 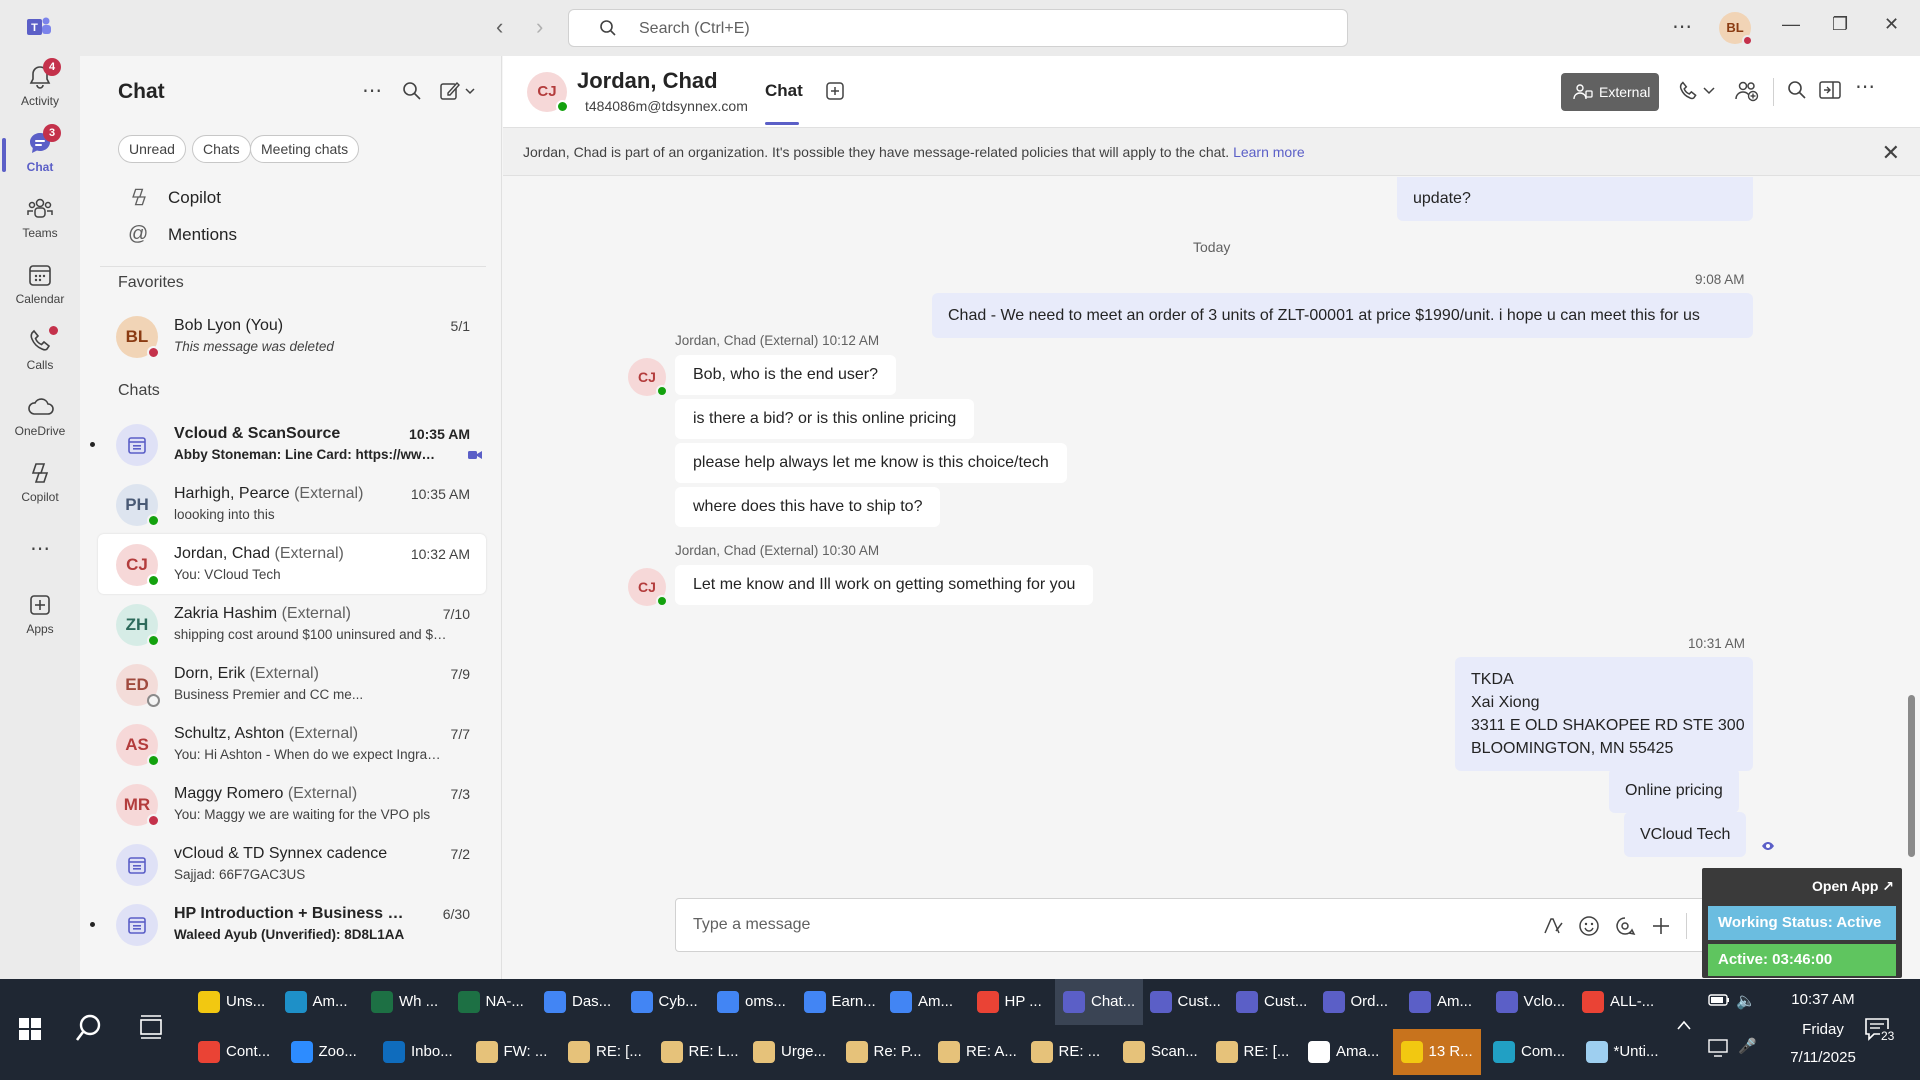 I want to click on contact-avatar: CJ, so click(x=548, y=92).